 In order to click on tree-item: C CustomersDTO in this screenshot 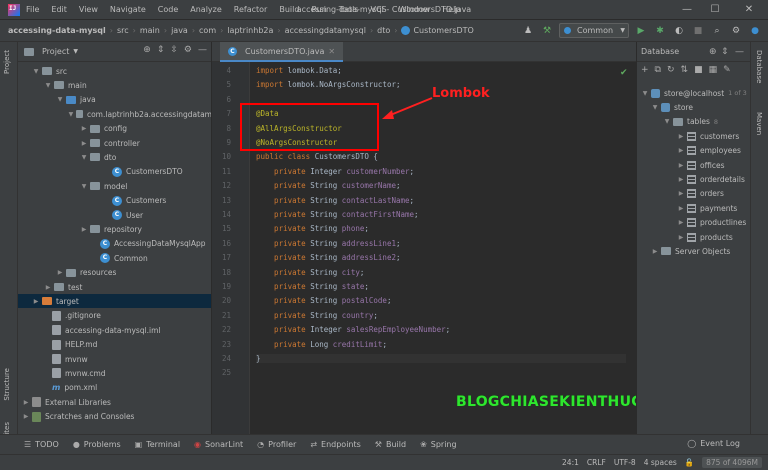, I will do `click(114, 172)`.